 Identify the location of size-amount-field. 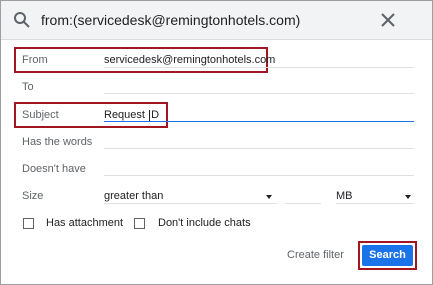
(303, 203).